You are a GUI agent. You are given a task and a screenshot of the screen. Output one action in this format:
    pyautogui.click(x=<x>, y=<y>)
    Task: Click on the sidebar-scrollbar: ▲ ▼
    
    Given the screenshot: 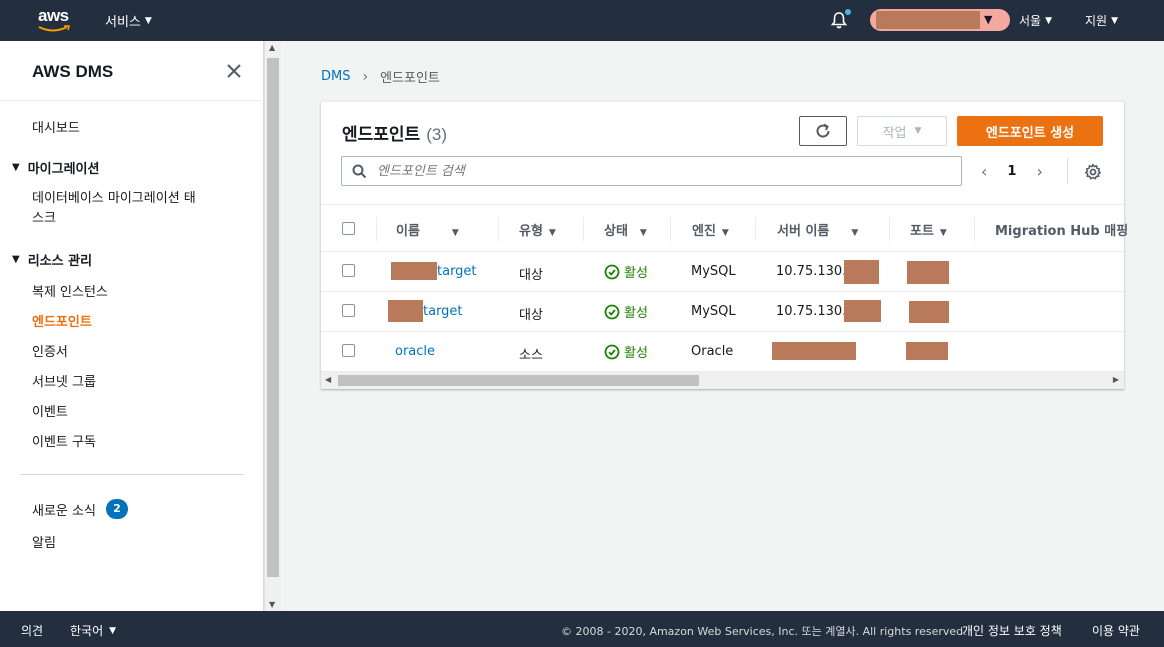 What is the action you would take?
    pyautogui.click(x=272, y=326)
    